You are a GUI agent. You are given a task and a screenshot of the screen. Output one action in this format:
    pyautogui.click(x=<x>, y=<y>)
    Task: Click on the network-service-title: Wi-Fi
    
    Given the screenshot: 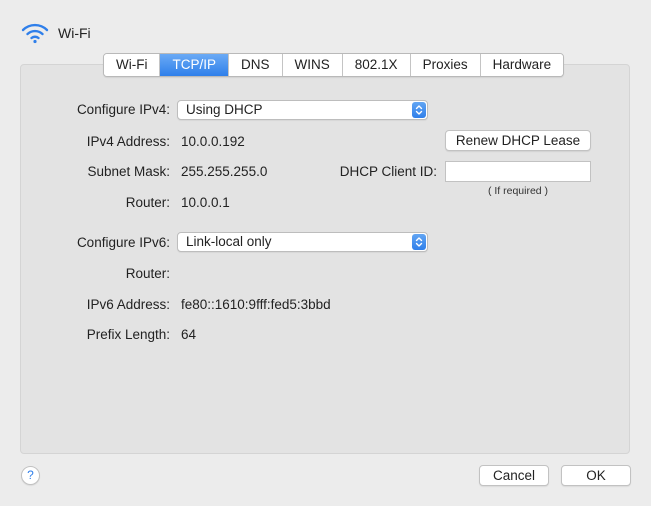 What is the action you would take?
    pyautogui.click(x=74, y=33)
    